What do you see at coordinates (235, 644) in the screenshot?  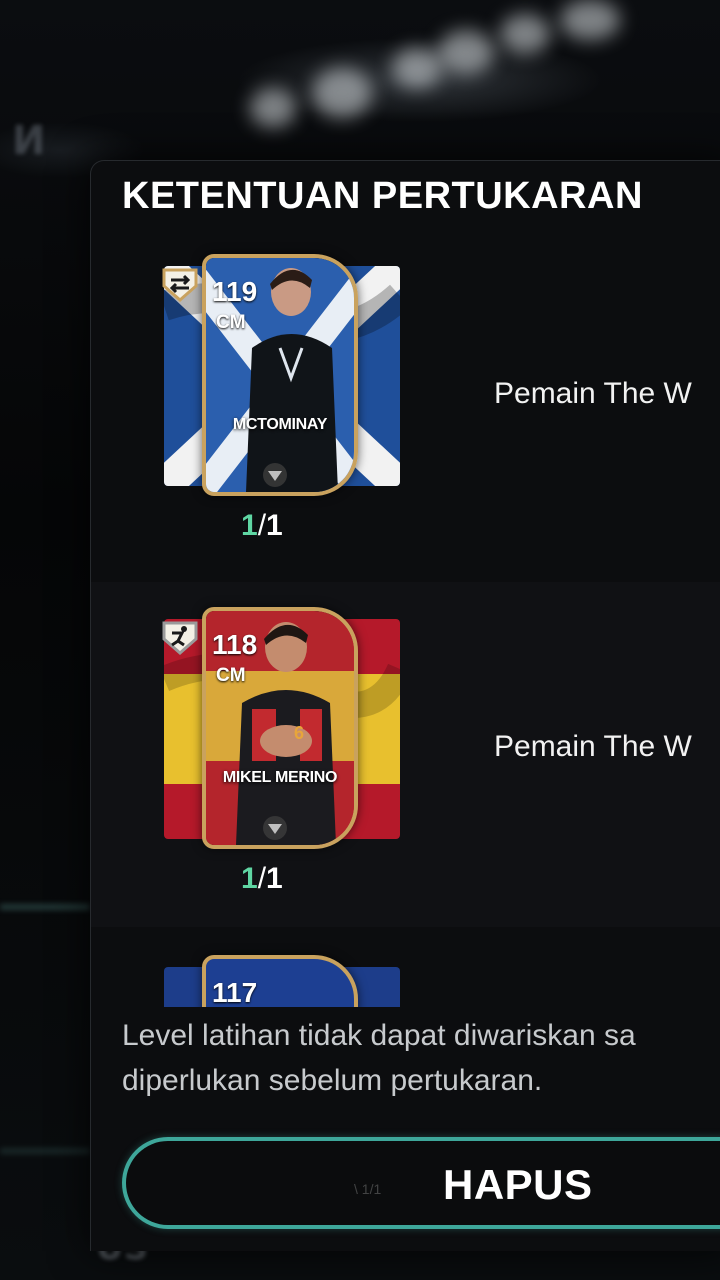 I see `card-rating: 118` at bounding box center [235, 644].